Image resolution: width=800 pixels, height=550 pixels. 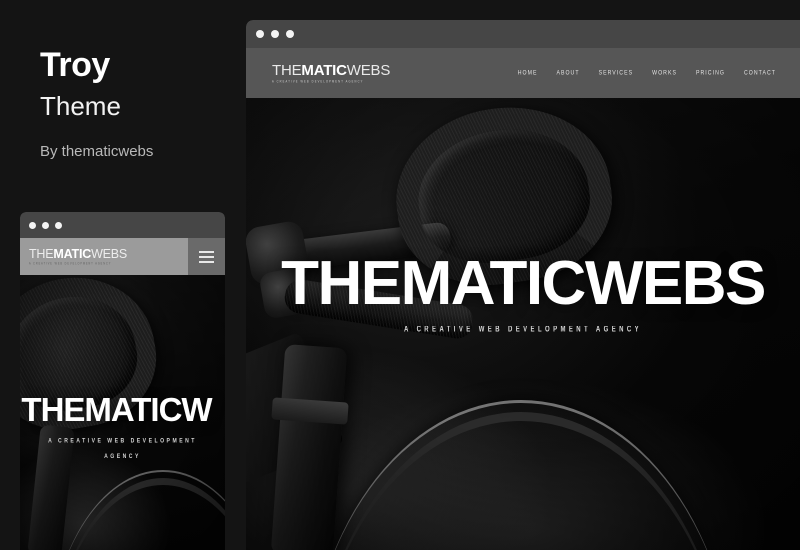 I want to click on hamburger-menu-icon, so click(x=206, y=256).